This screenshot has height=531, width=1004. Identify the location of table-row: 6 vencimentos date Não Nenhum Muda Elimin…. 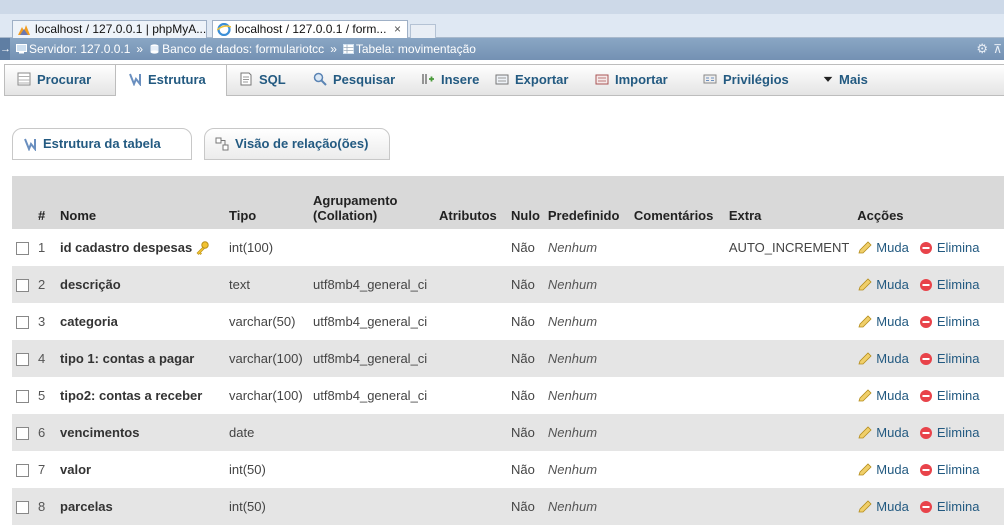
(508, 432).